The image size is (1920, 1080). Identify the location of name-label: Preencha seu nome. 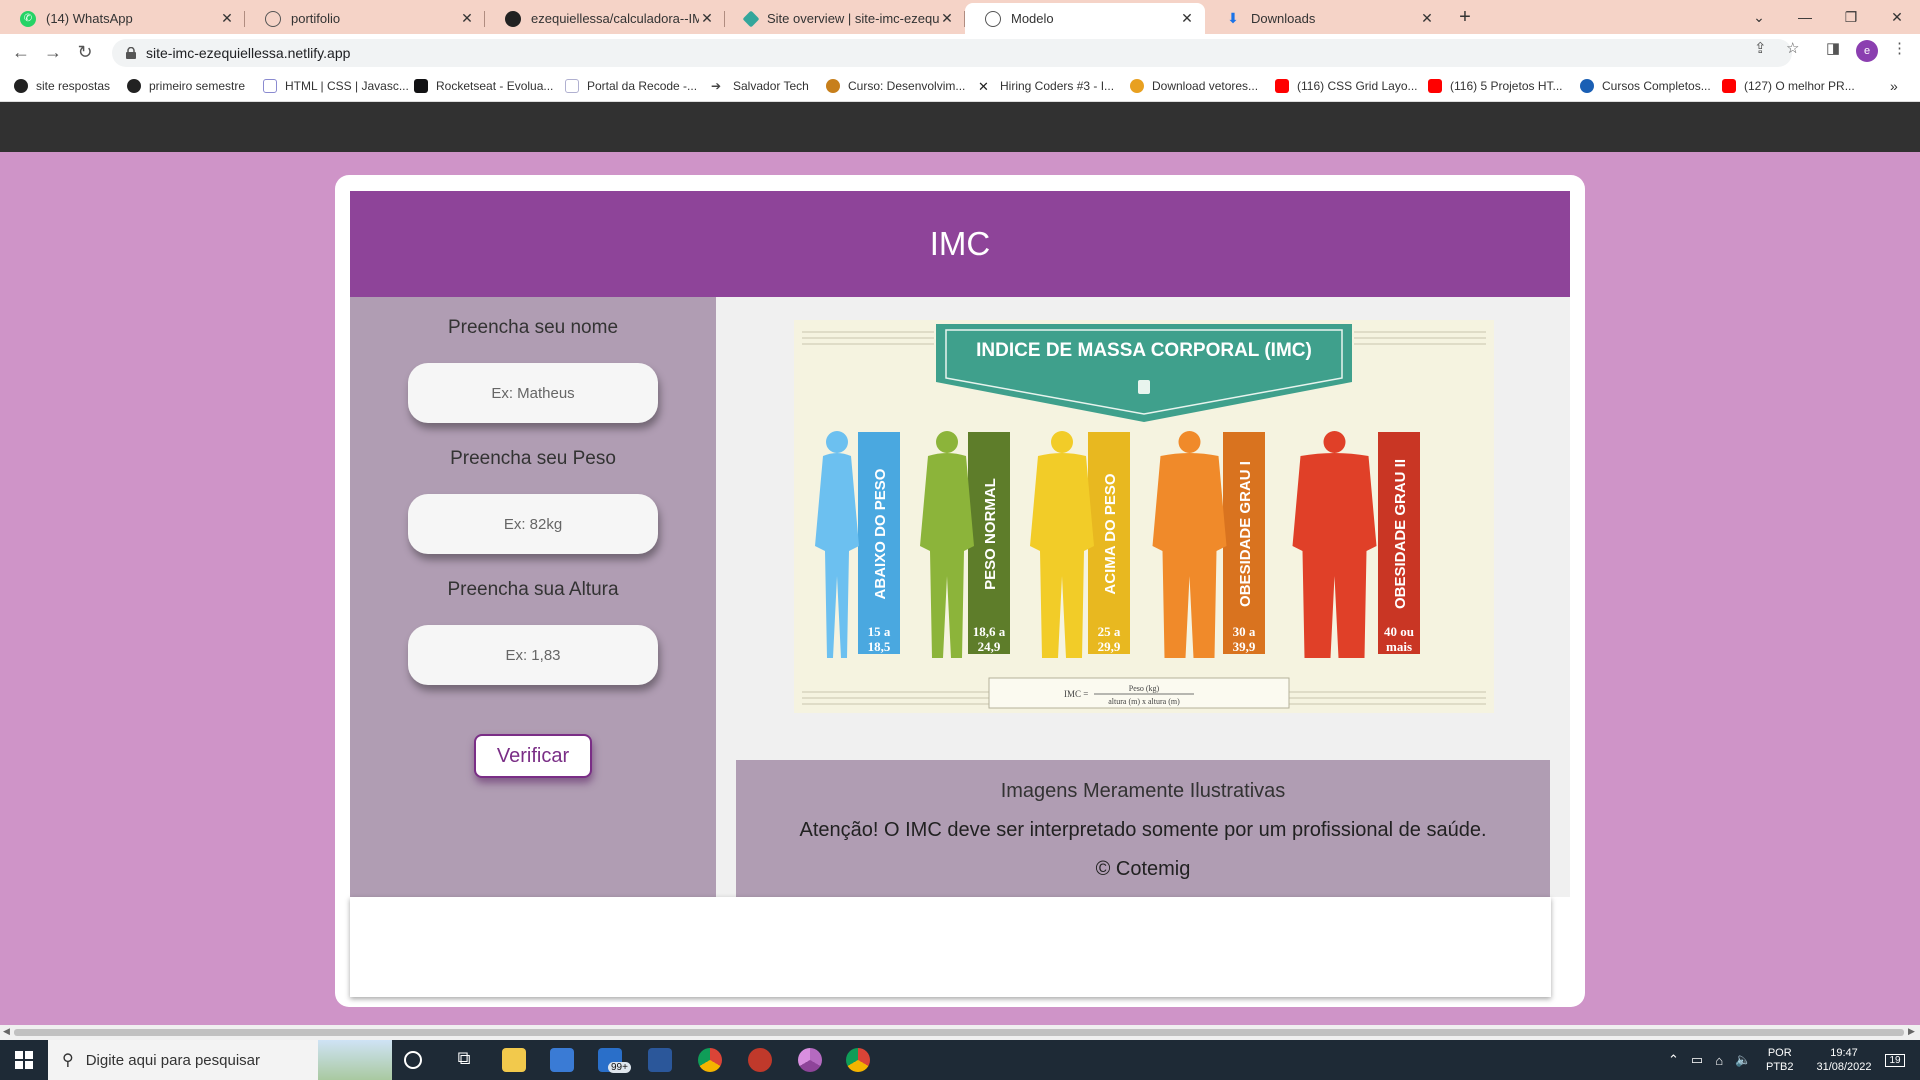
(533, 327).